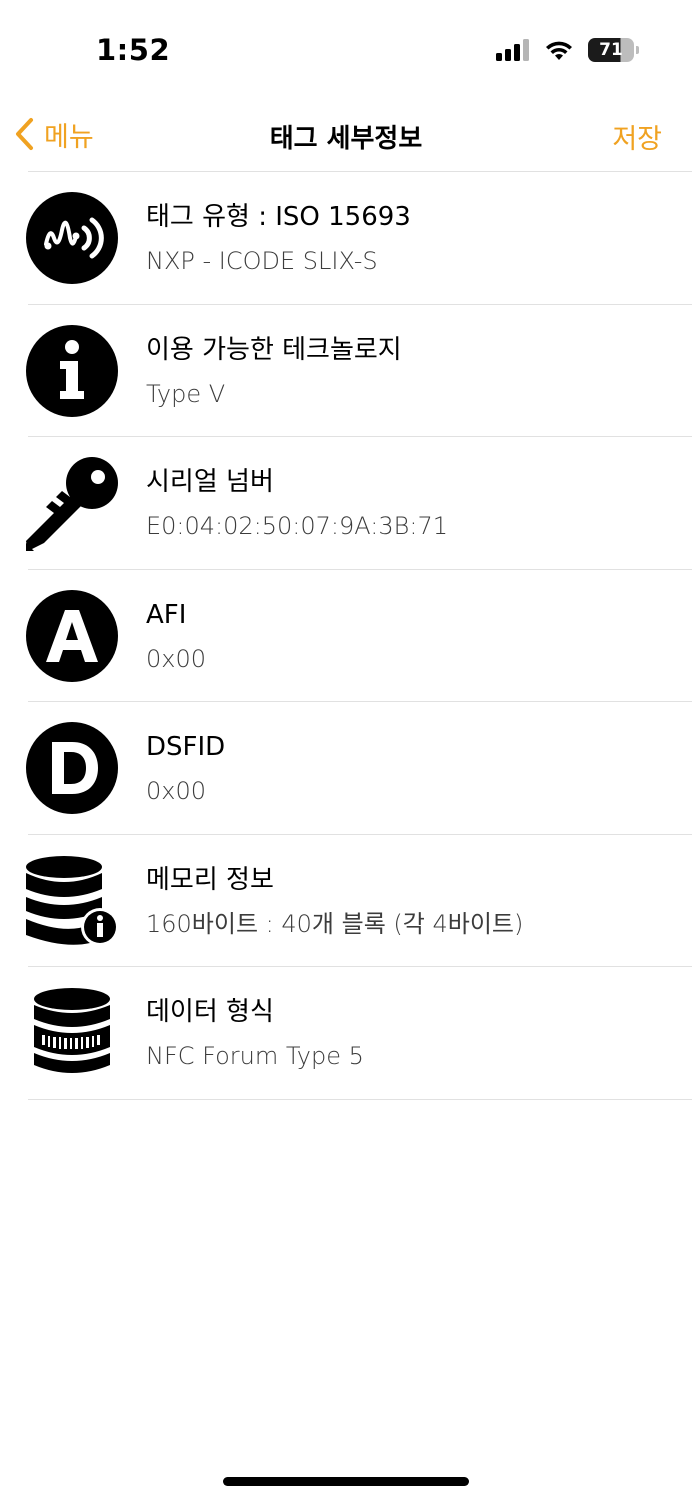  I want to click on nfc-tag-icon, so click(72, 238).